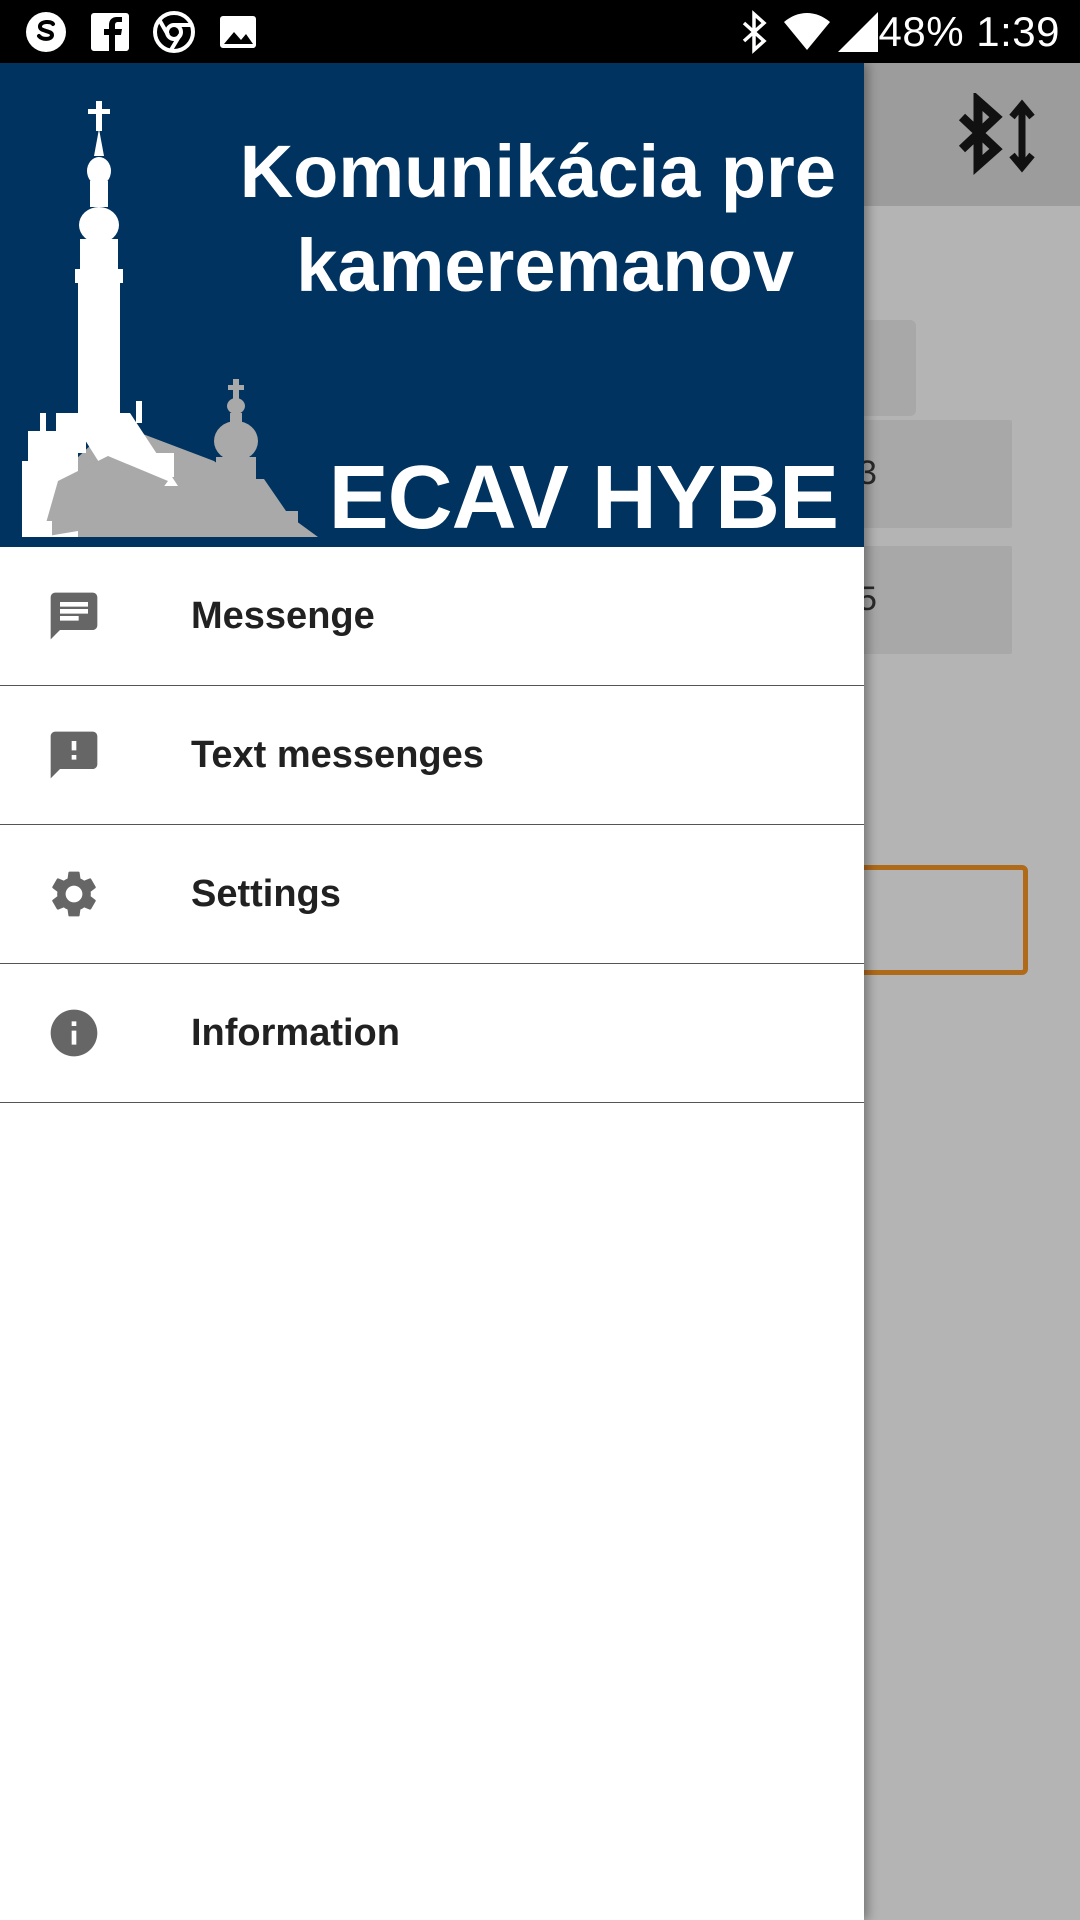 The image size is (1080, 1920). What do you see at coordinates (295, 1032) in the screenshot?
I see `menu-item-label: Information` at bounding box center [295, 1032].